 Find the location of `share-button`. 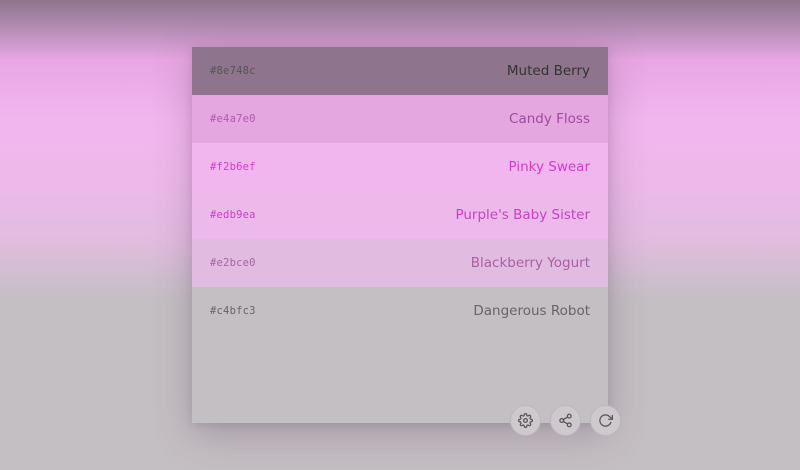

share-button is located at coordinates (565, 420).